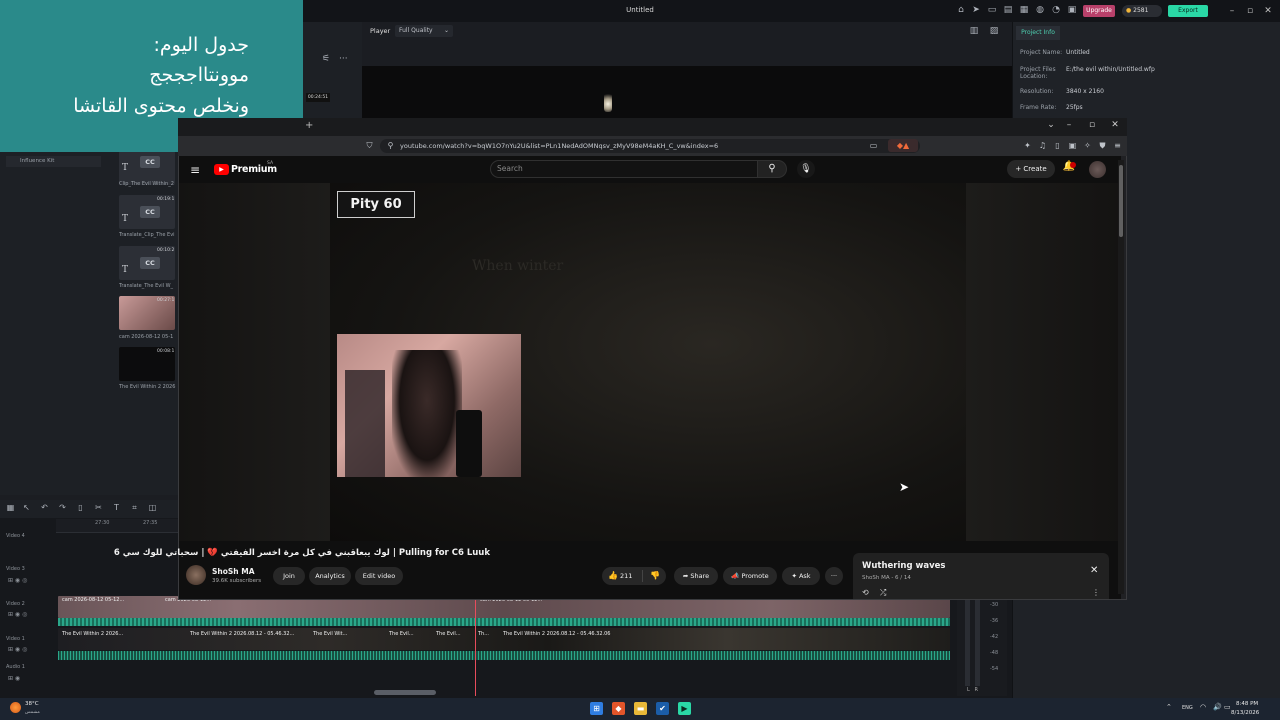 This screenshot has height=720, width=1280. What do you see at coordinates (309, 125) in the screenshot?
I see `new-tab-icon: +` at bounding box center [309, 125].